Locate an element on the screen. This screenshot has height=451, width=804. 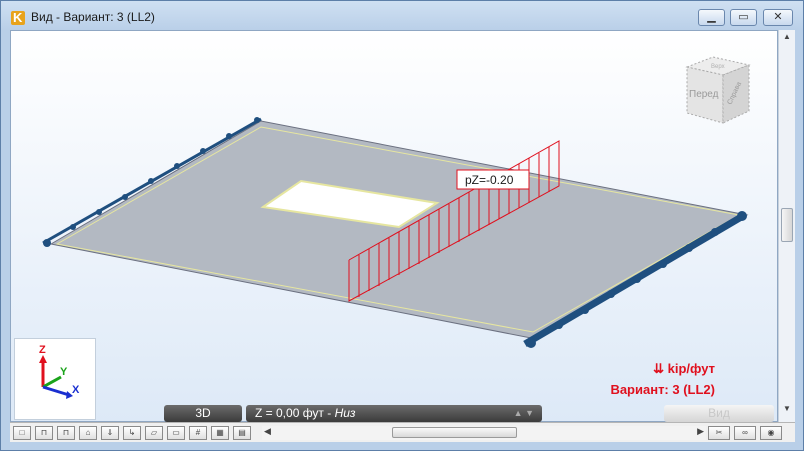
axis-triad: Z Y X is located at coordinates (55, 379).